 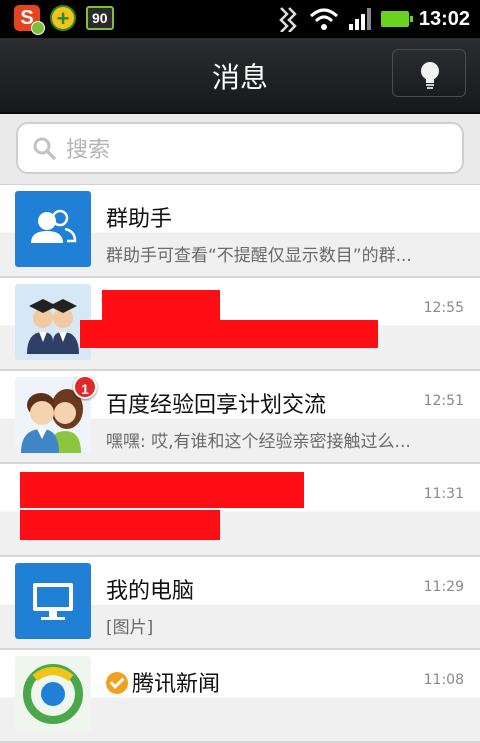 I want to click on search-icon, so click(x=44, y=148).